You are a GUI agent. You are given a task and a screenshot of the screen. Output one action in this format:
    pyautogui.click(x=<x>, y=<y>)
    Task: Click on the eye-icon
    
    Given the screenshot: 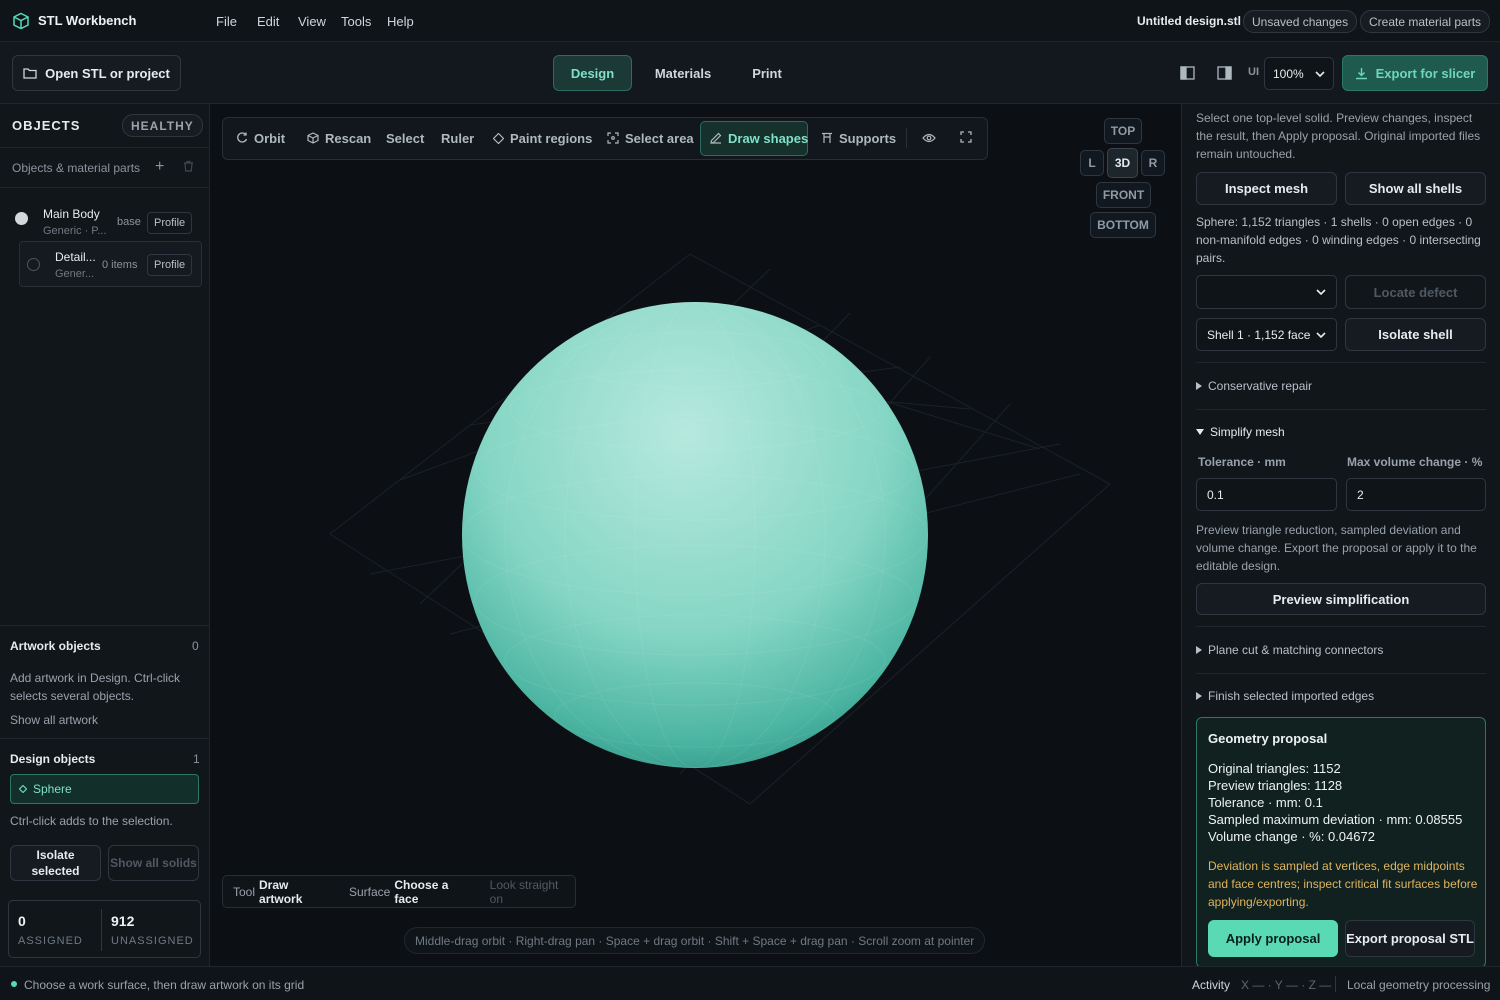 What is the action you would take?
    pyautogui.click(x=929, y=138)
    